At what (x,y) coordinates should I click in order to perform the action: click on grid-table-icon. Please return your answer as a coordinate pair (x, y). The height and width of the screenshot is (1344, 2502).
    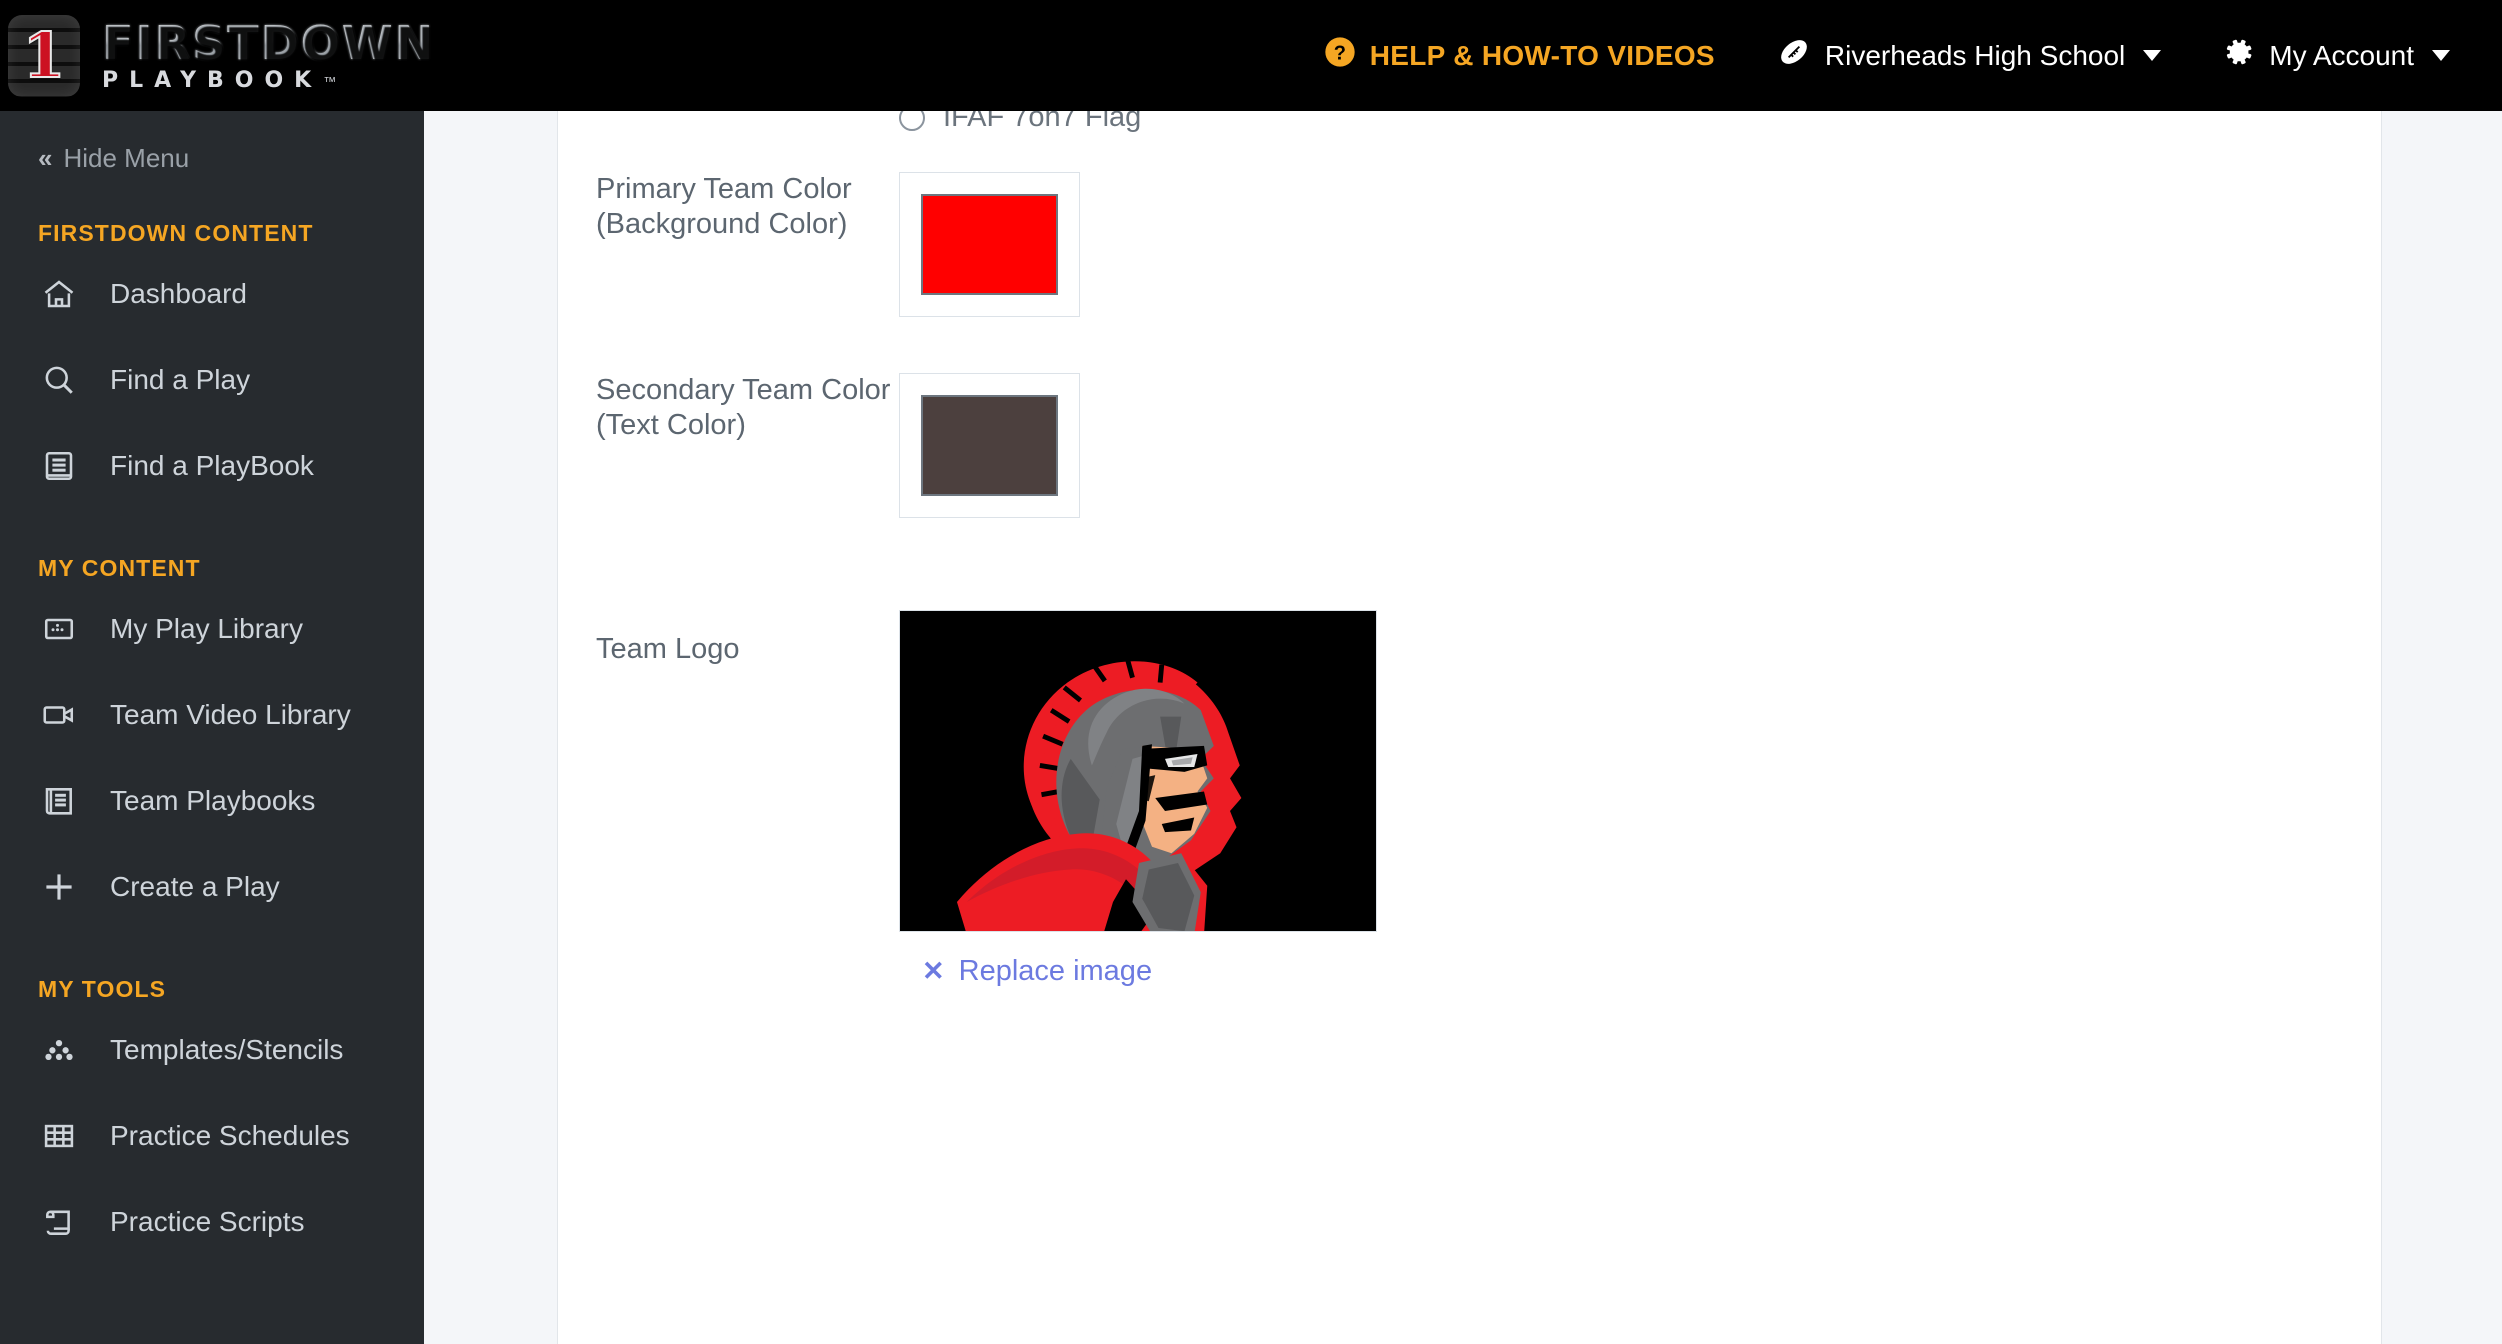
    Looking at the image, I should click on (59, 1136).